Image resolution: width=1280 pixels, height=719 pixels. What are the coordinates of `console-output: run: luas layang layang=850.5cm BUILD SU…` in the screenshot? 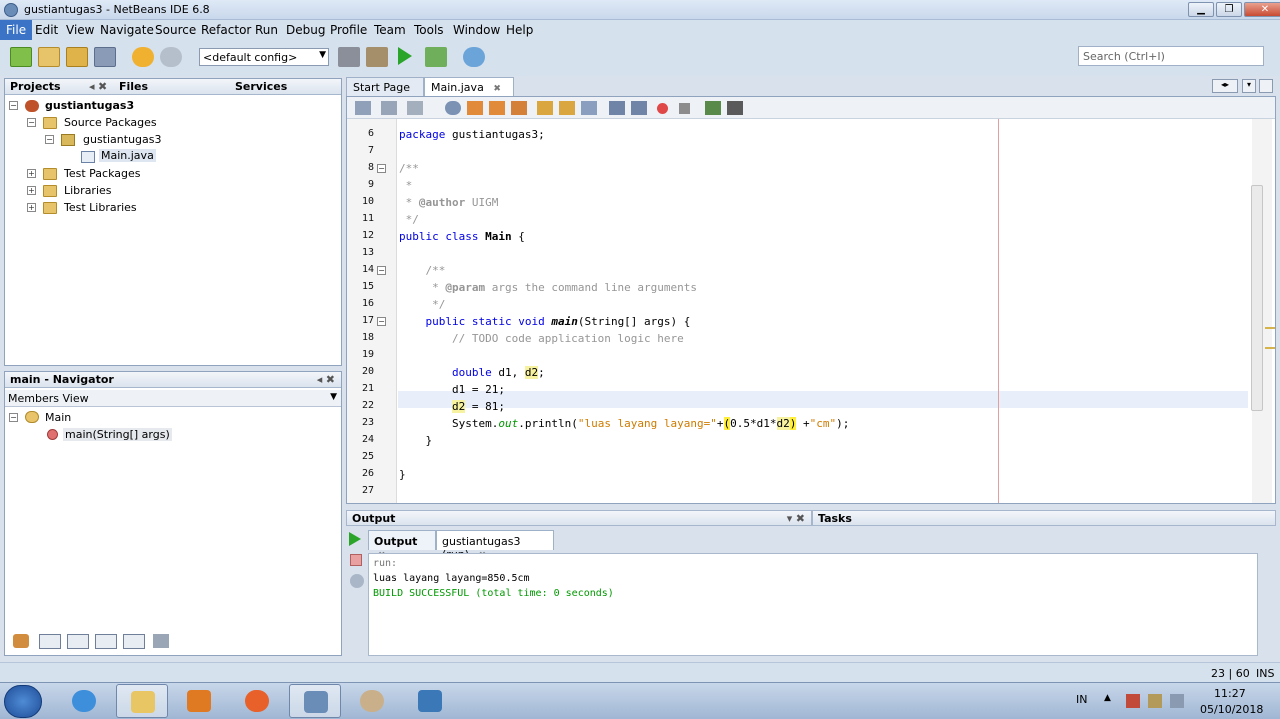 It's located at (813, 604).